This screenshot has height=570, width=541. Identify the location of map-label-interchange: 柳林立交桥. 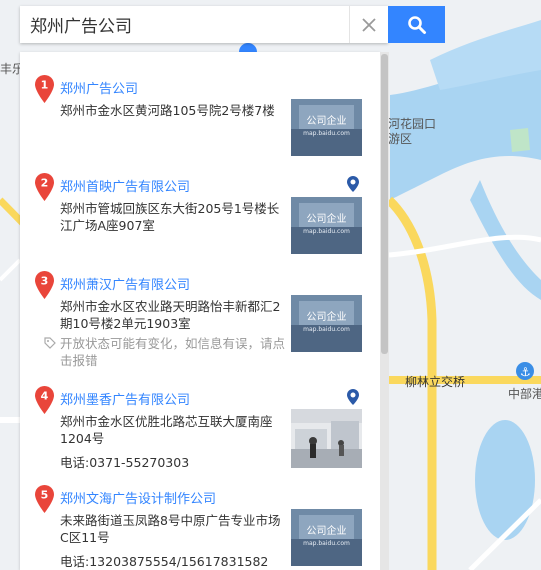
(435, 382).